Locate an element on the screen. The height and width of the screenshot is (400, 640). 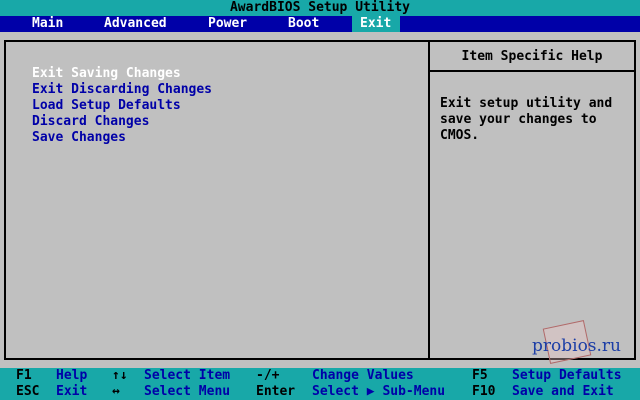
key-change-values-desc: Change Values is located at coordinates (363, 375).